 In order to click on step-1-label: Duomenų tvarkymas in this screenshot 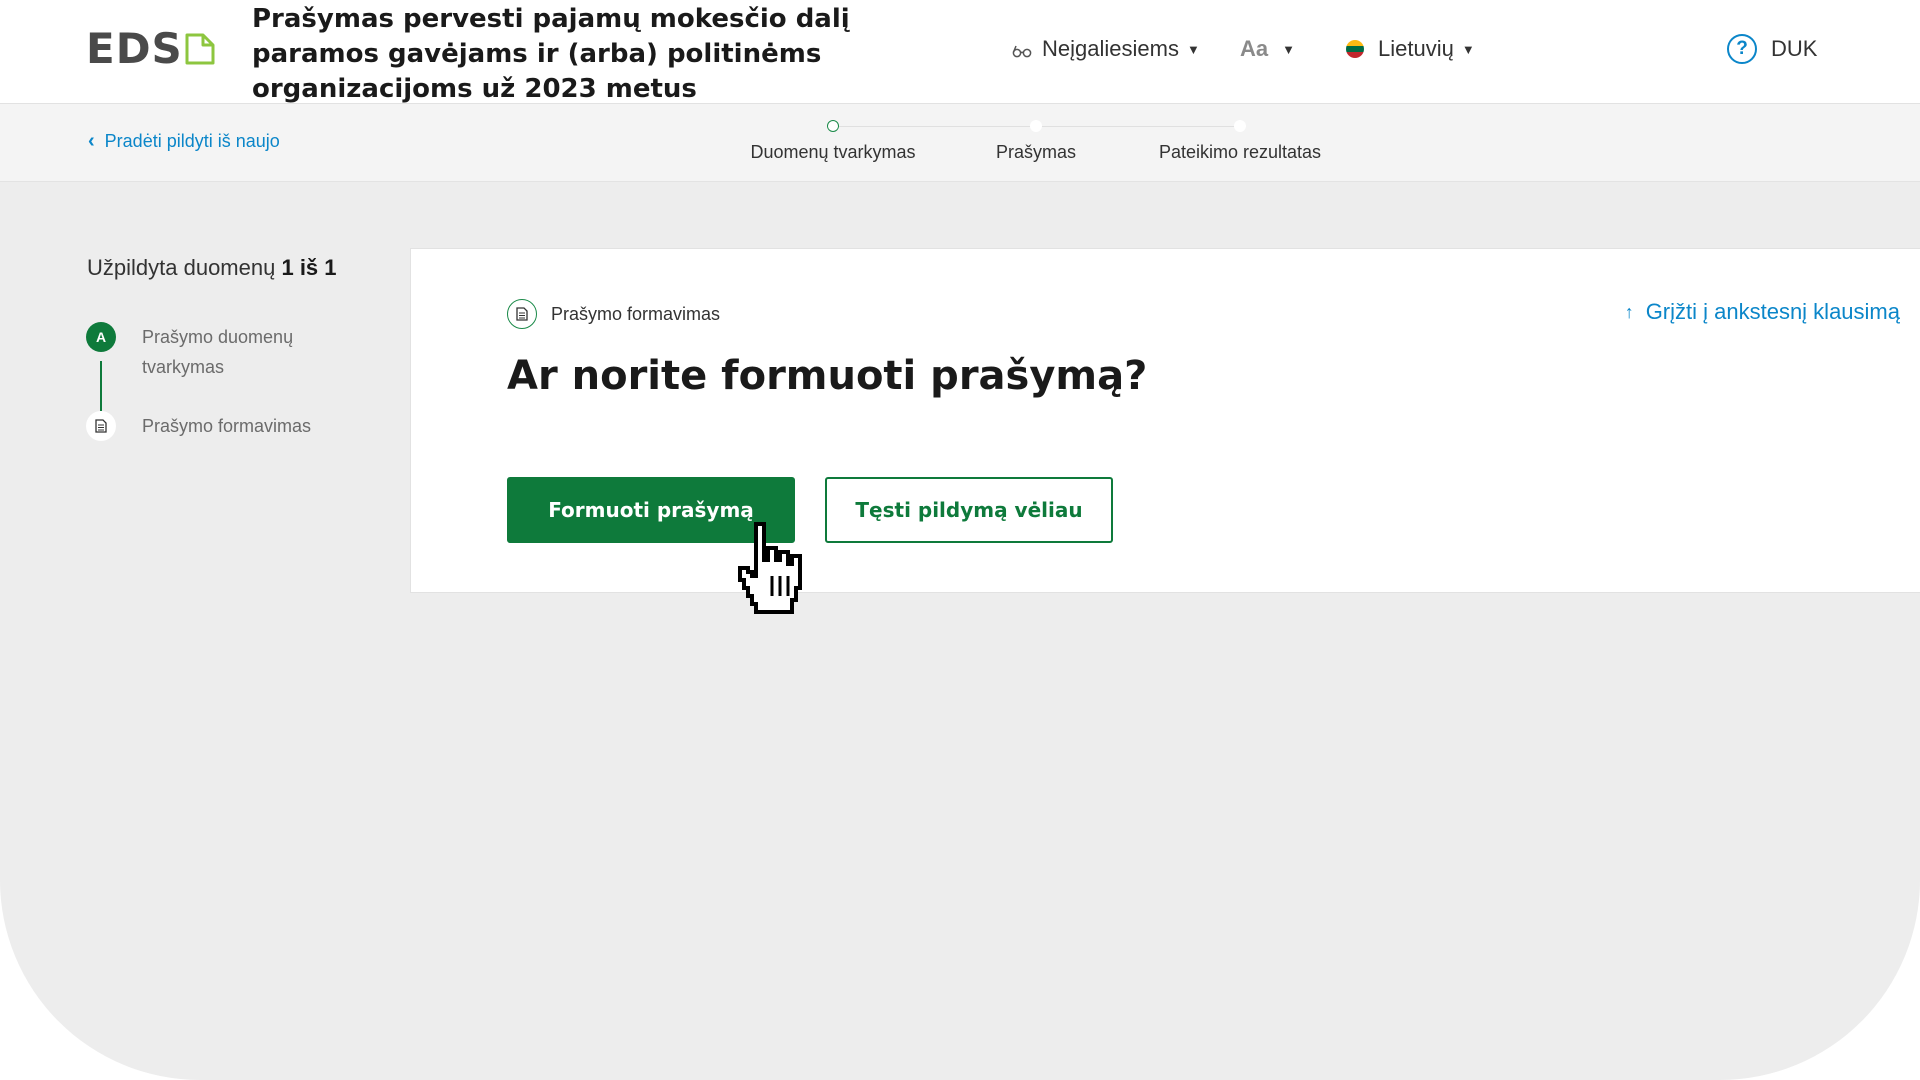, I will do `click(833, 152)`.